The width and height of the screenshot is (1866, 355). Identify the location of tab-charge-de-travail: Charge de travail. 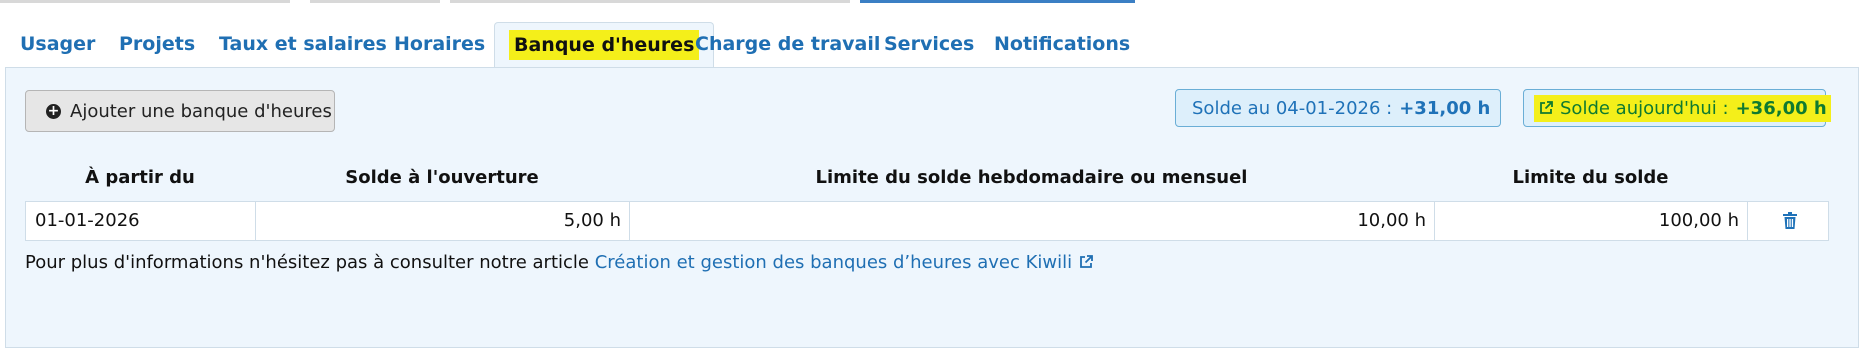
(787, 44).